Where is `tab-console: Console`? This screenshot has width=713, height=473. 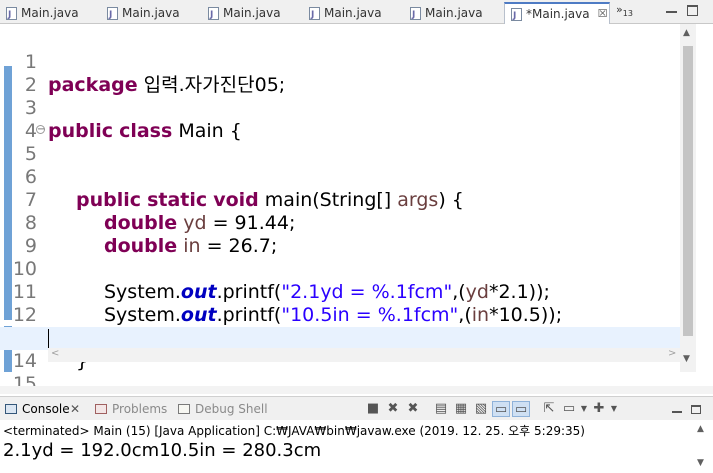 tab-console: Console is located at coordinates (37, 409).